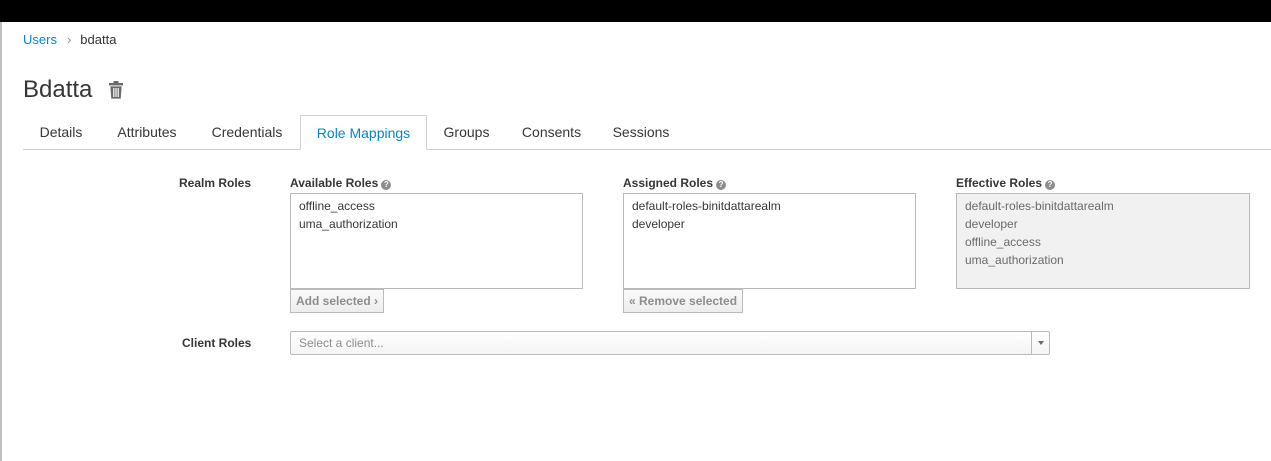 This screenshot has width=1271, height=461. I want to click on tab-details: Details, so click(61, 132).